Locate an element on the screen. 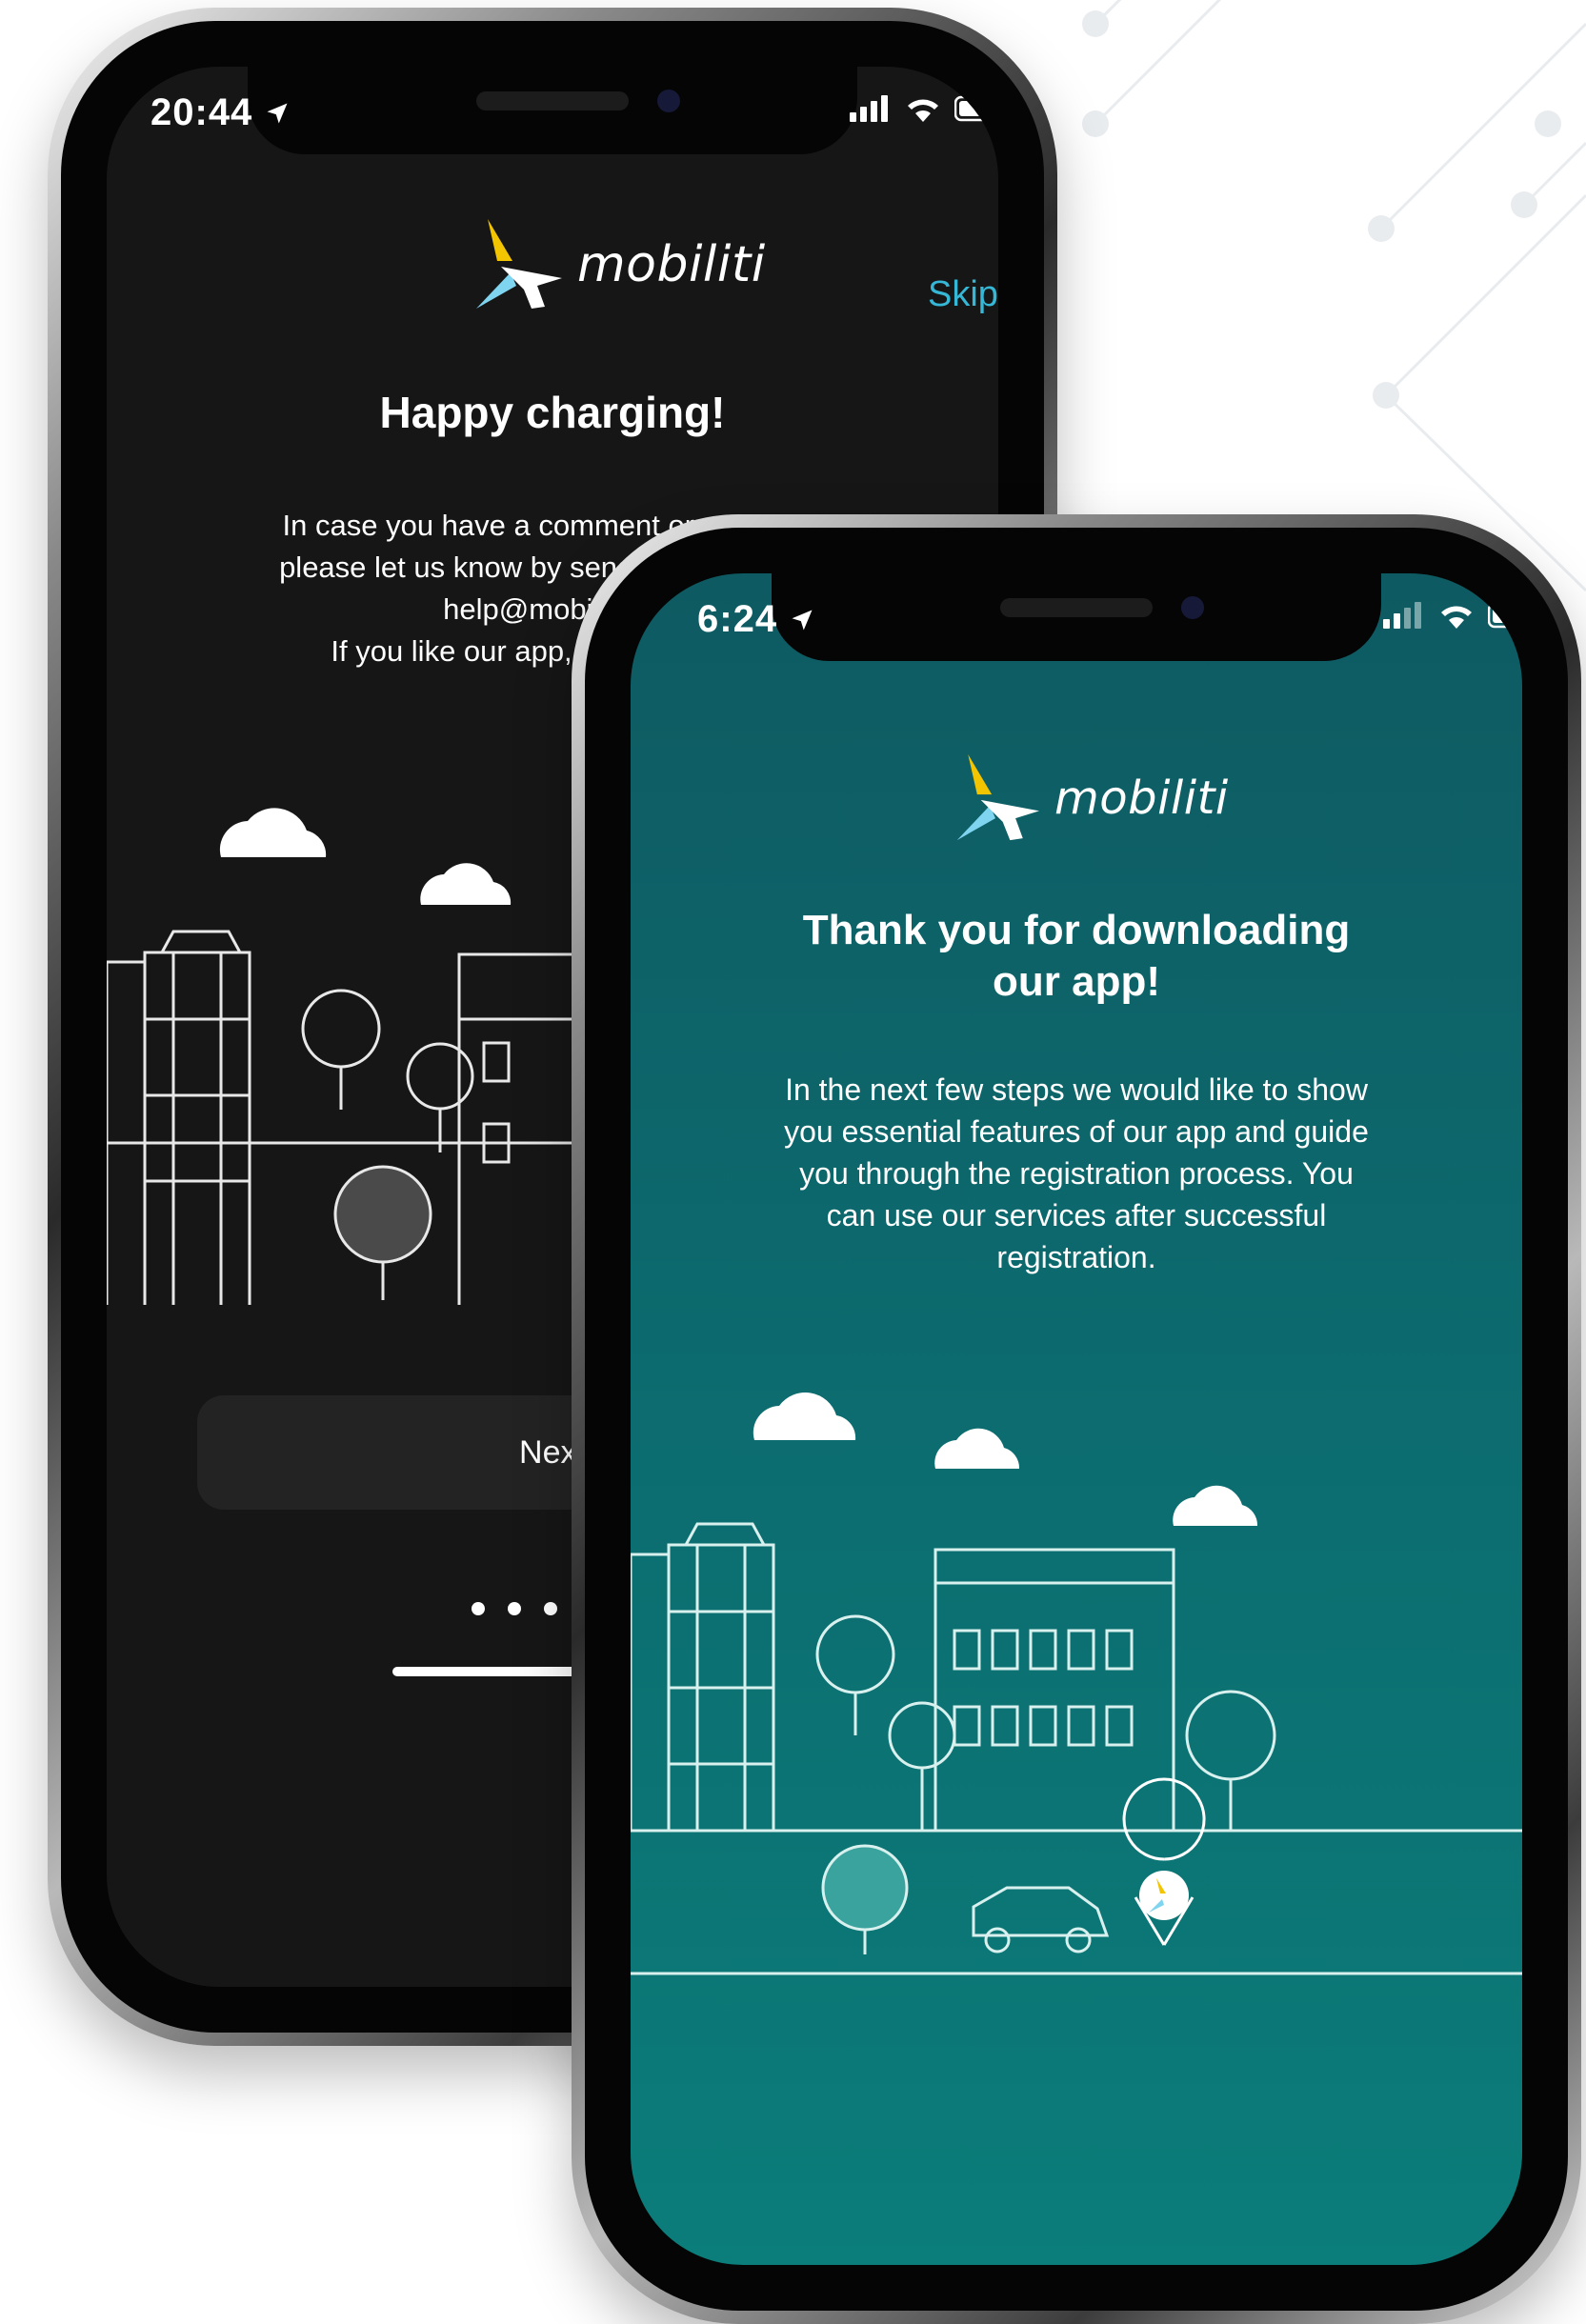 The height and width of the screenshot is (2324, 1586). status-bar-time: 20:44 is located at coordinates (221, 112).